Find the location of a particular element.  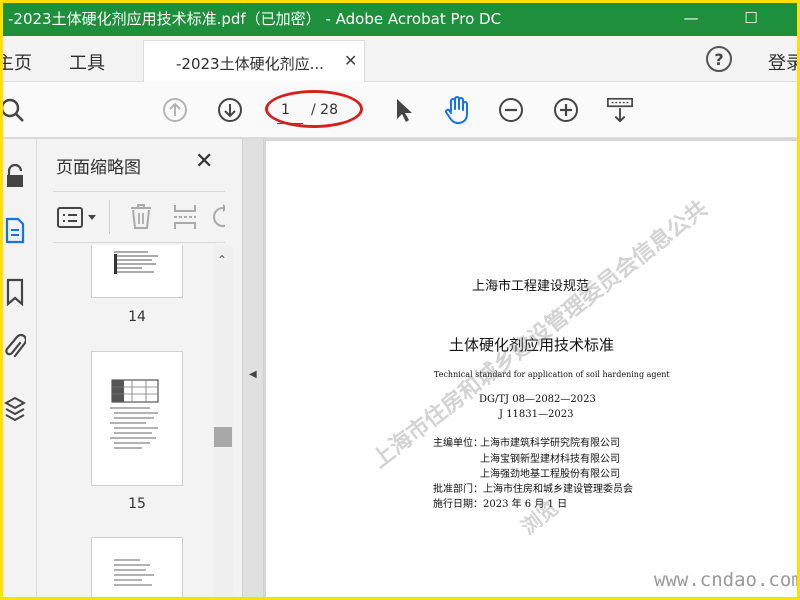

doc-code-dg: DG/TJ 08—2082—2023 is located at coordinates (537, 399).